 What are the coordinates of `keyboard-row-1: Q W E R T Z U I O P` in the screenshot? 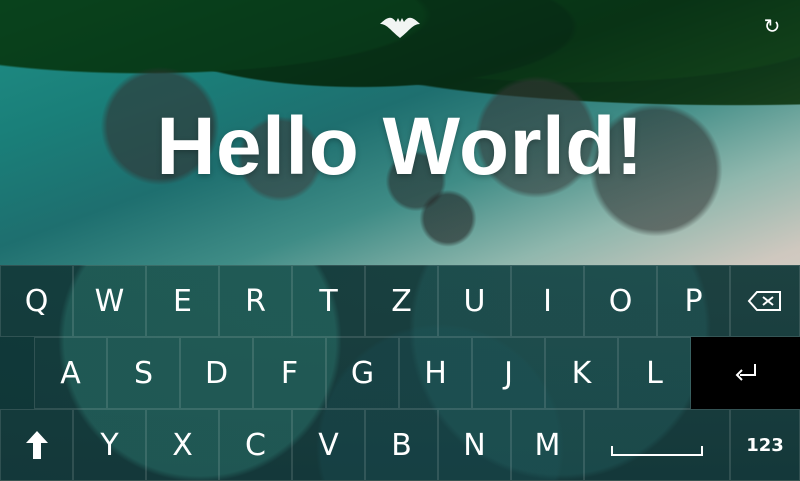 It's located at (400, 301).